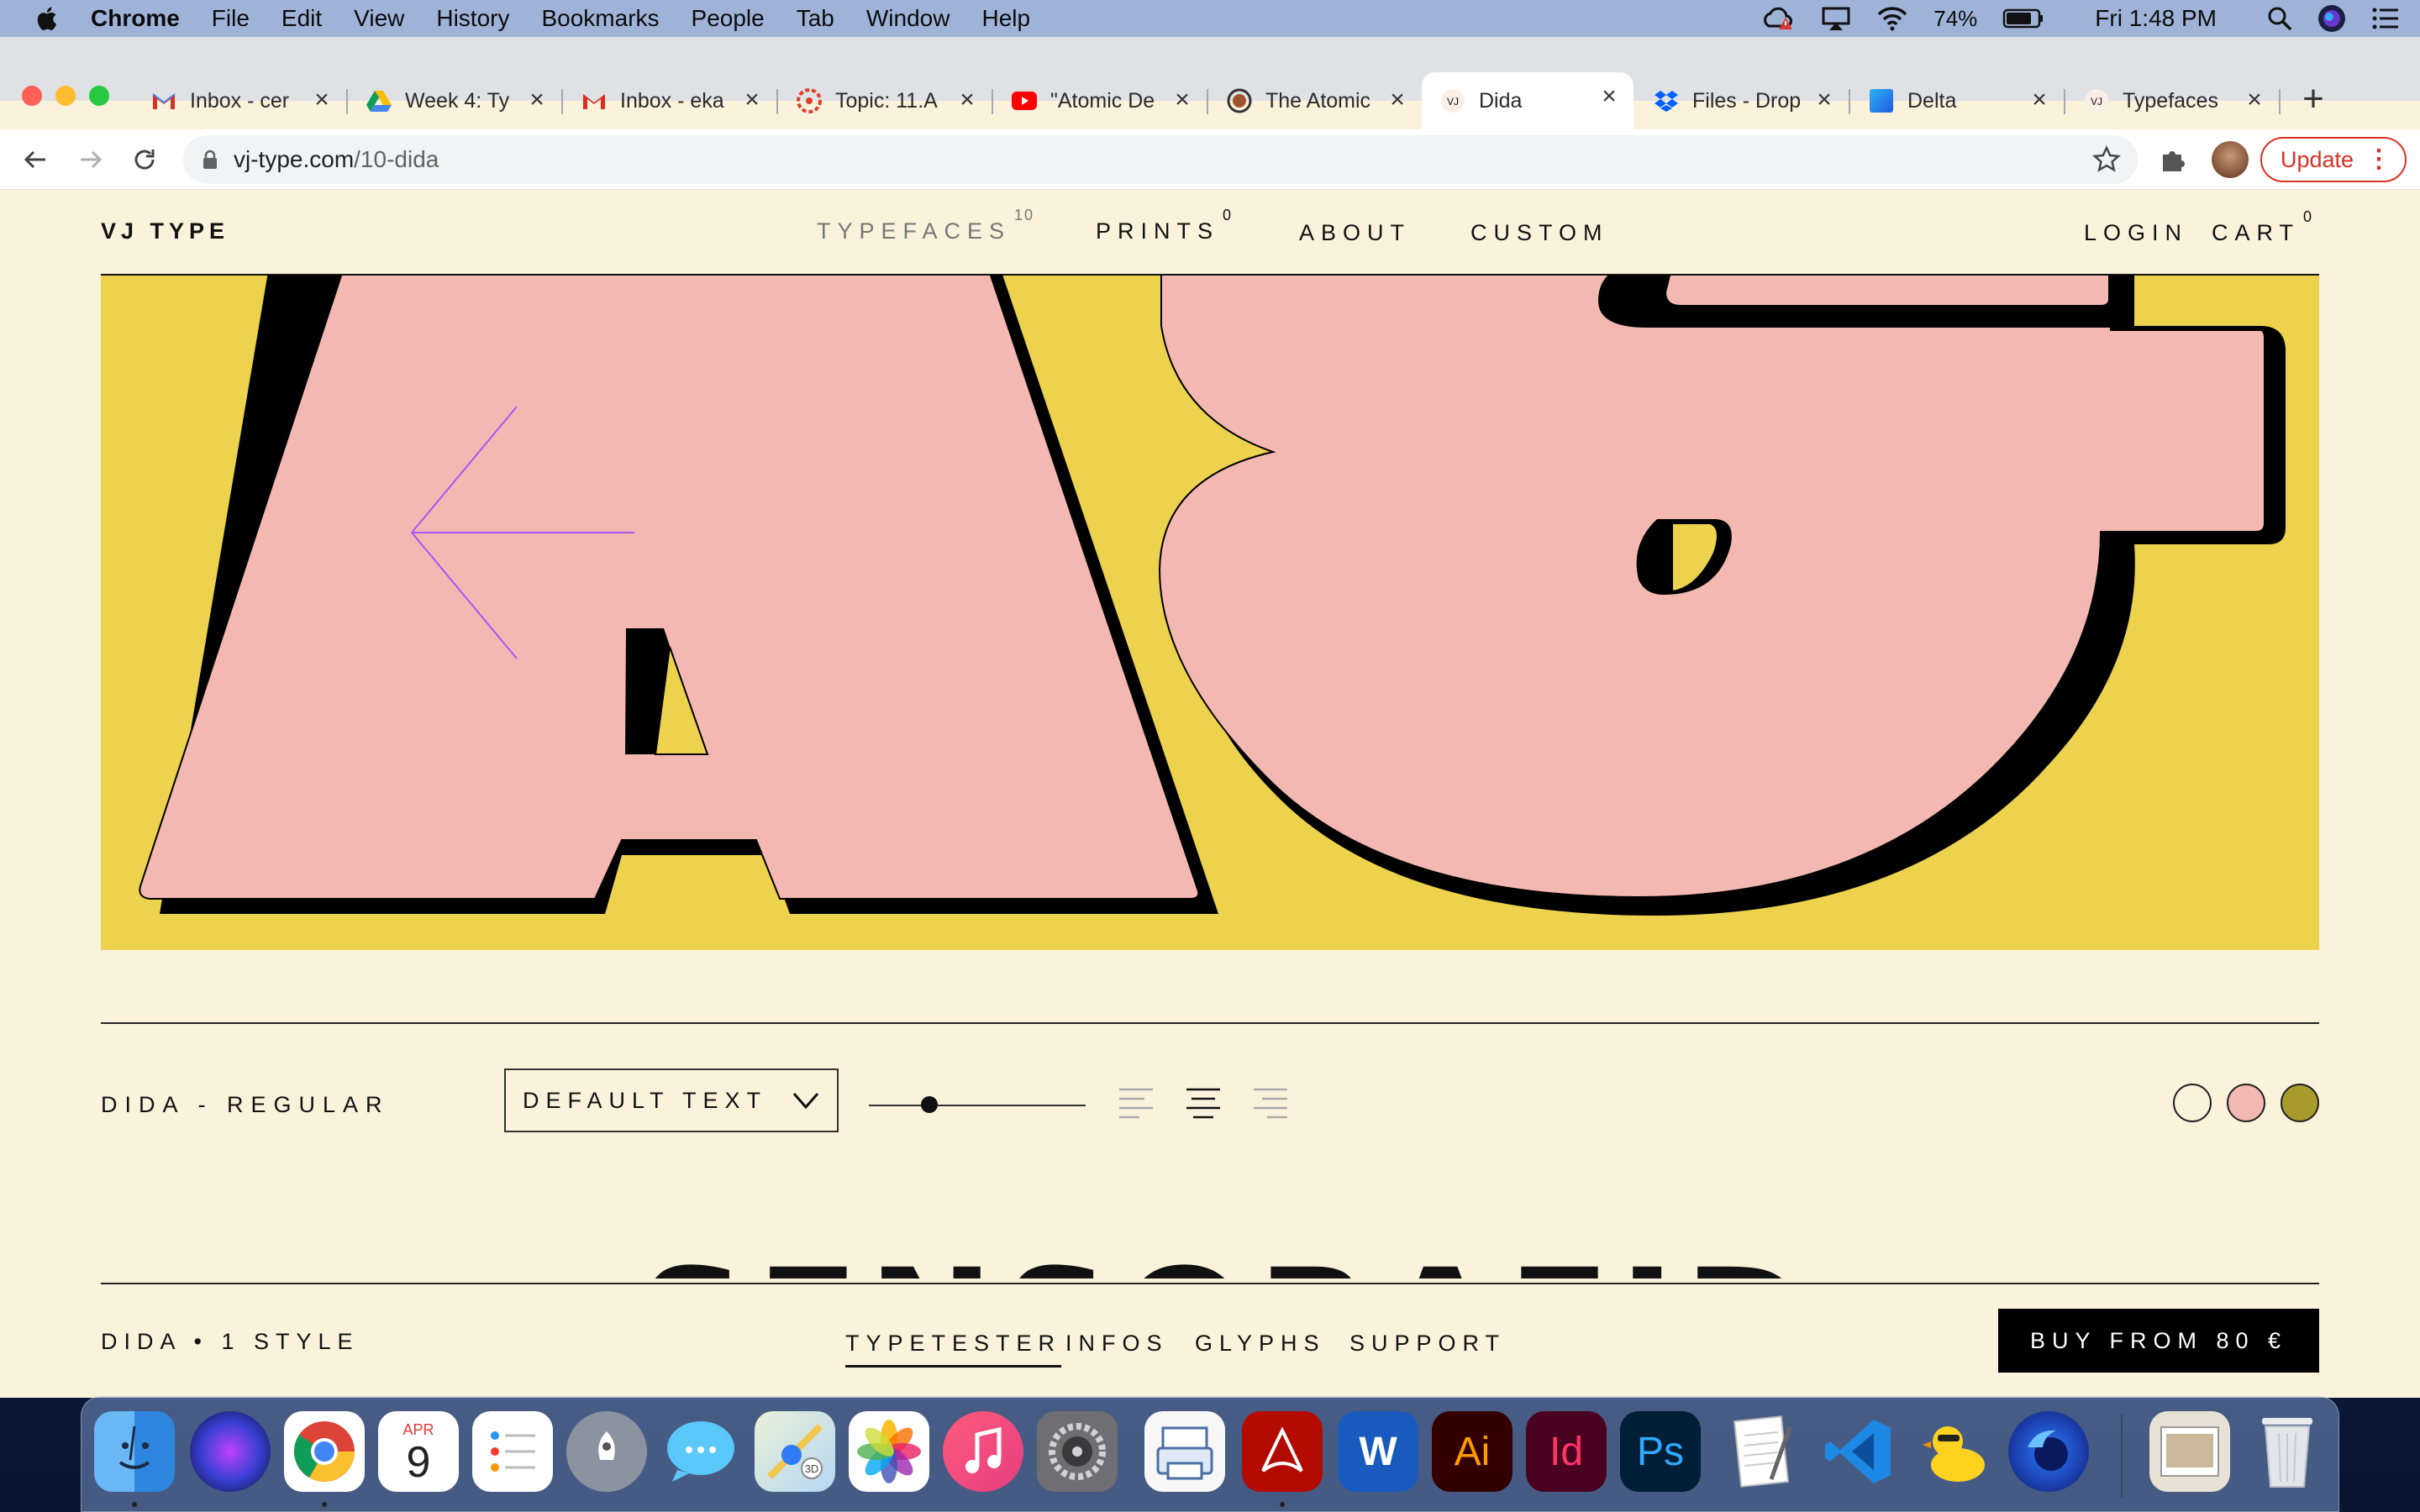  What do you see at coordinates (1164, 225) in the screenshot?
I see `nav-prints: PRINTS0` at bounding box center [1164, 225].